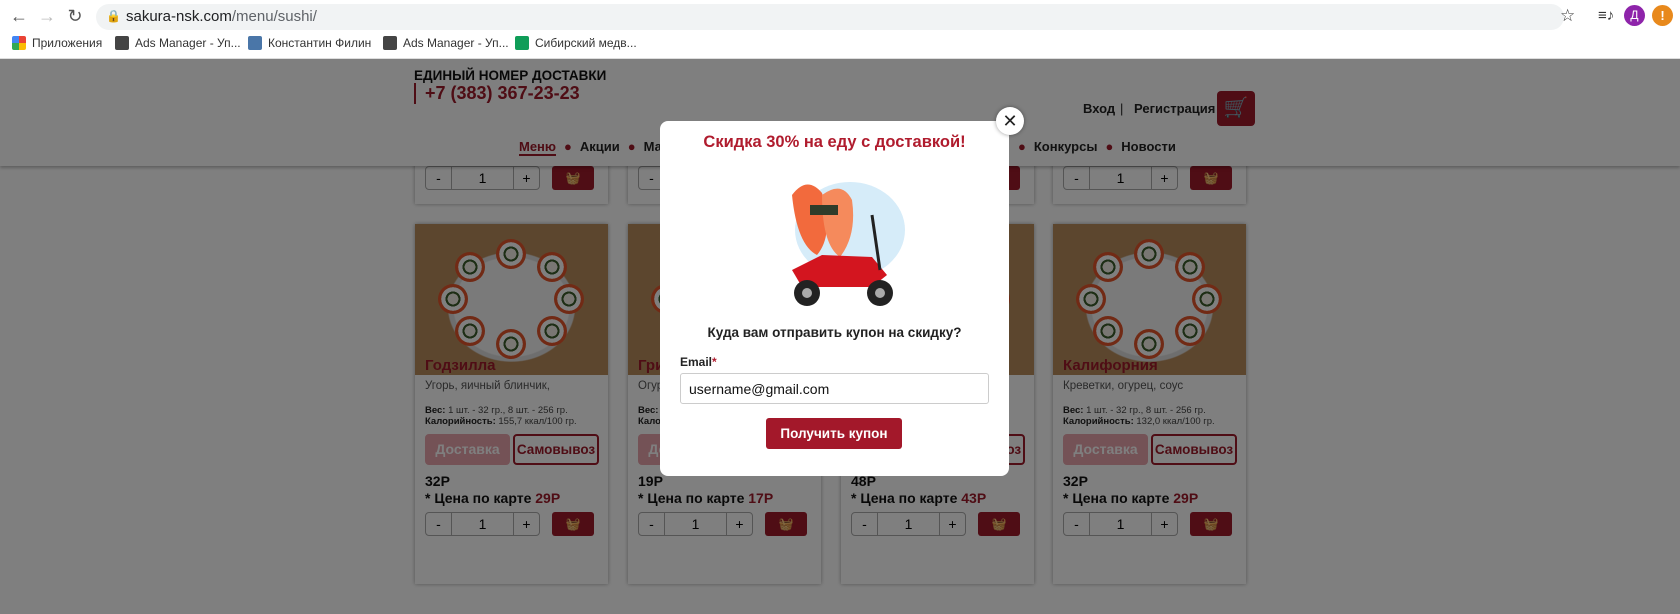  What do you see at coordinates (834, 142) in the screenshot?
I see `popup-title: Скидка 30% на еду с доставкой!` at bounding box center [834, 142].